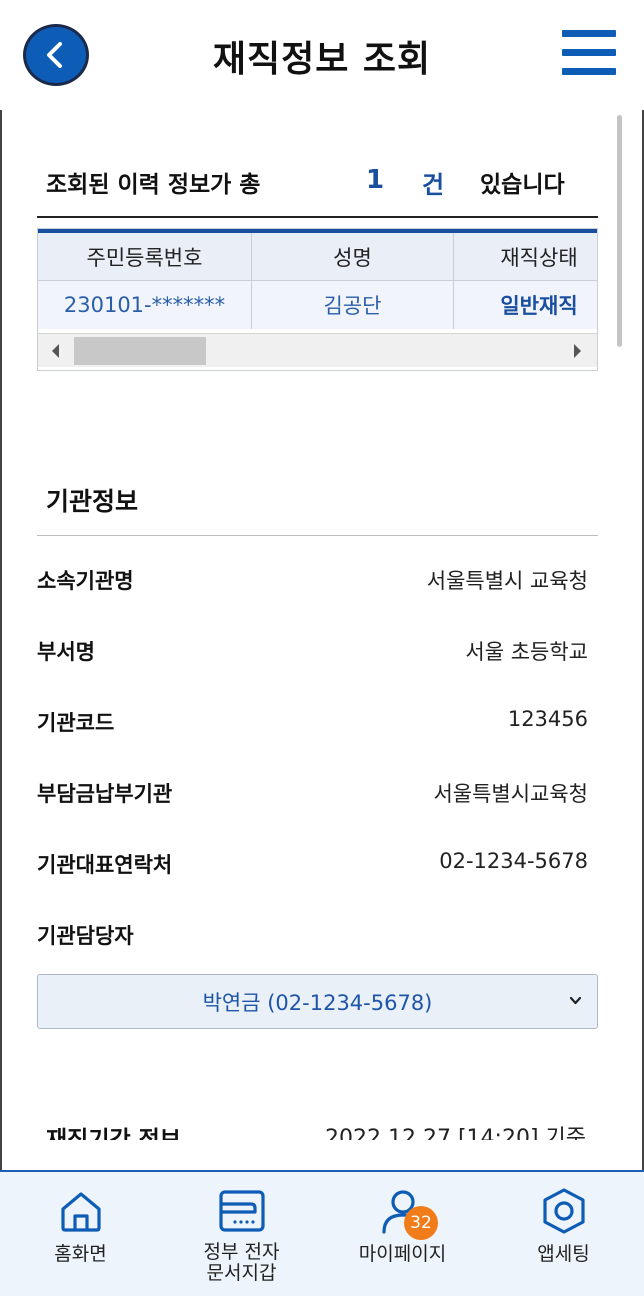 The image size is (644, 1296). What do you see at coordinates (575, 1000) in the screenshot?
I see `chevron-down-icon` at bounding box center [575, 1000].